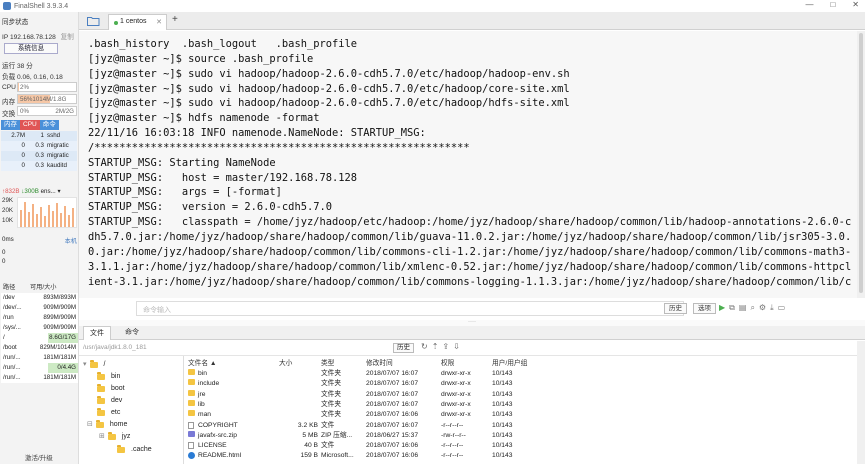 This screenshot has height=464, width=865. Describe the element at coordinates (39, 318) in the screenshot. I see `disk-row: /run 899M/909M` at that location.